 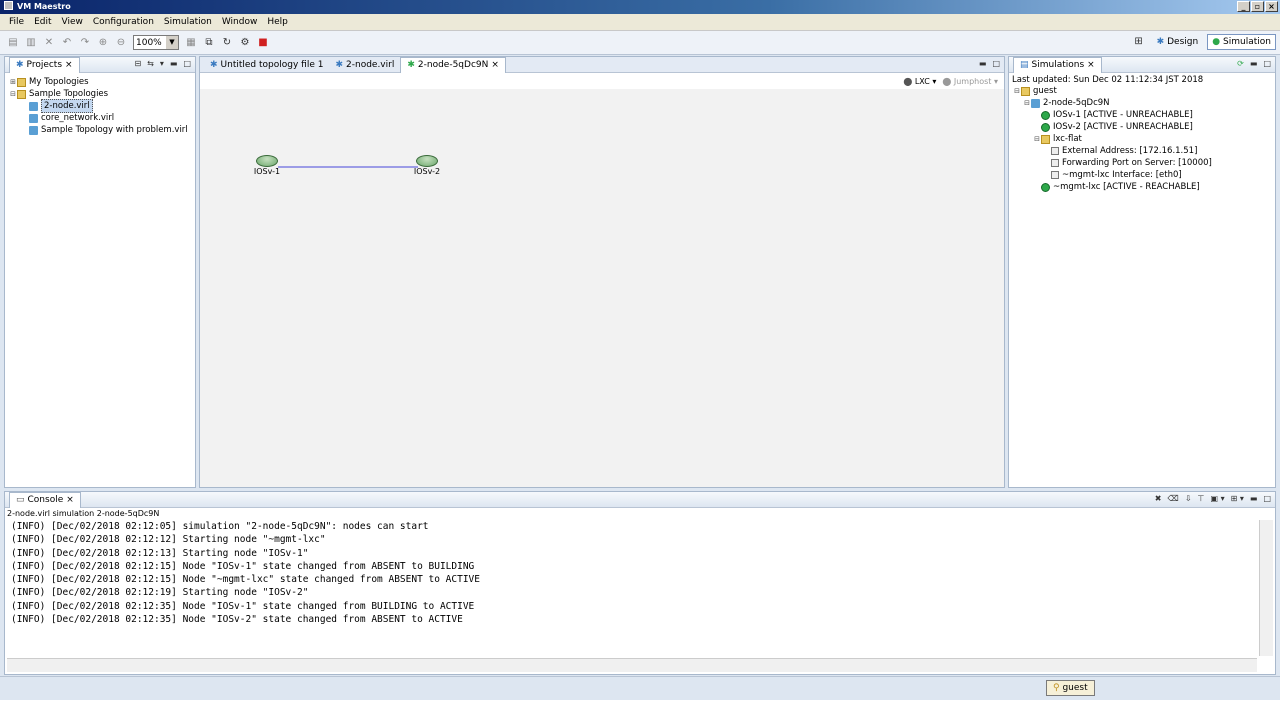 I want to click on property-icon, so click(x=1055, y=151).